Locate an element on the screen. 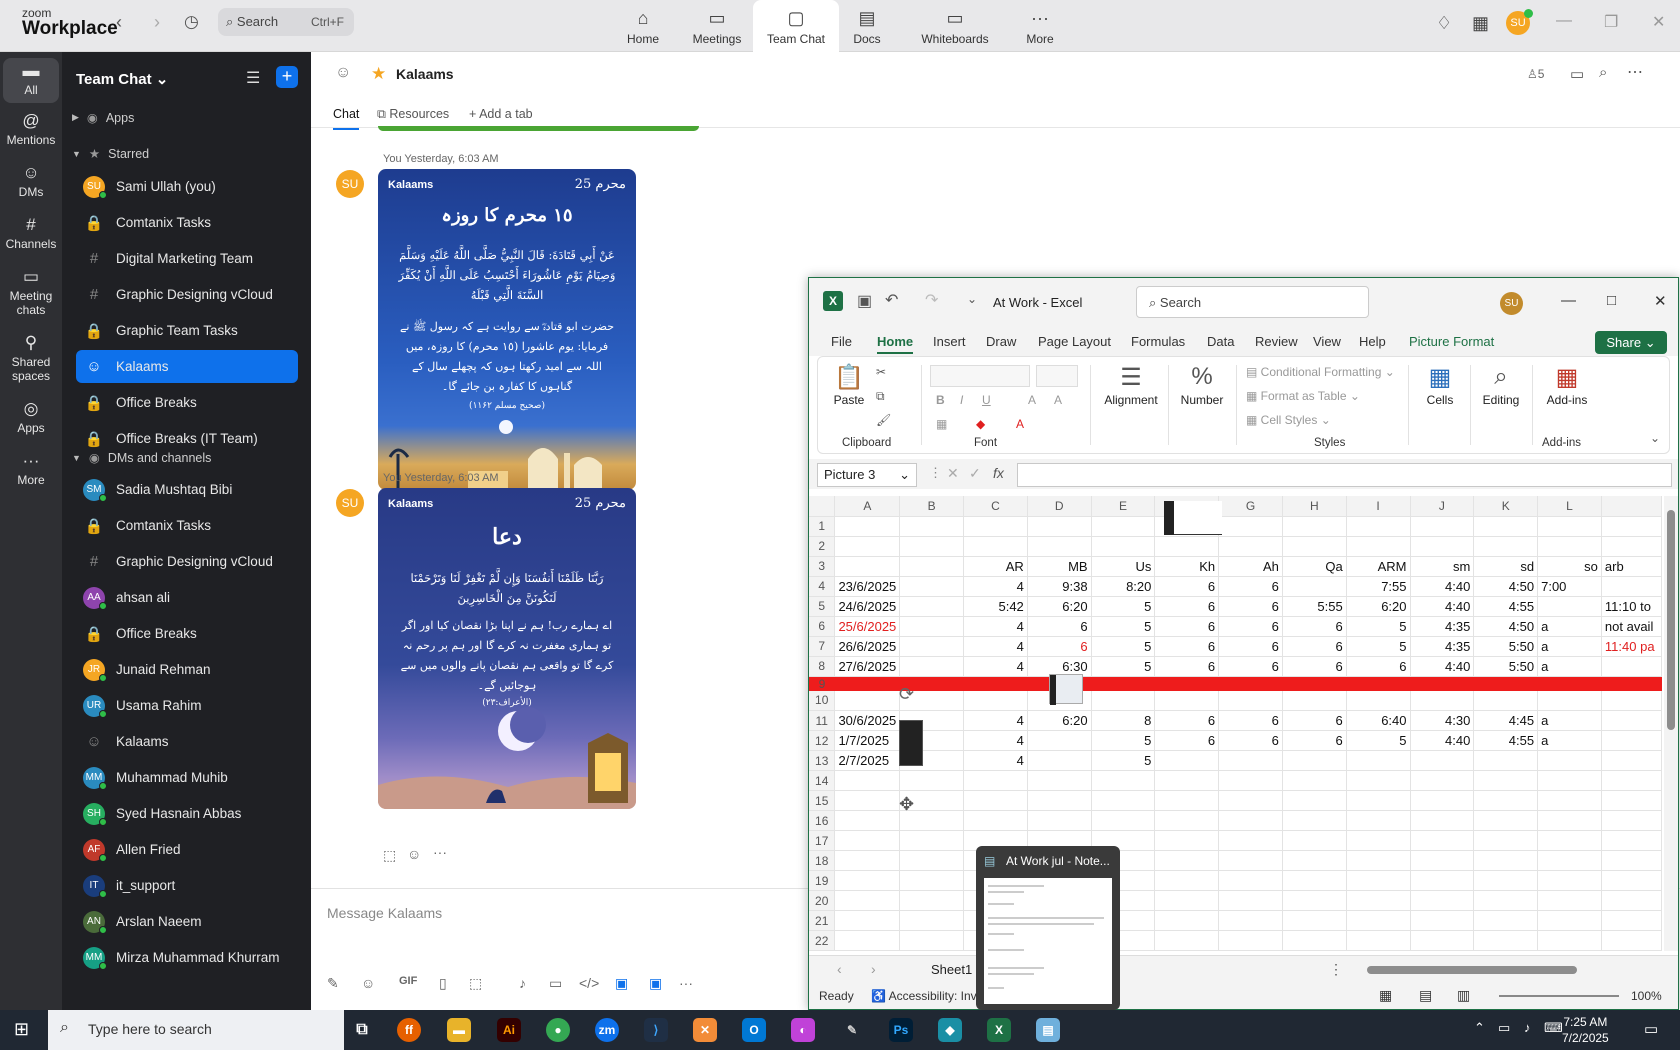 The width and height of the screenshot is (1680, 1050). firefox-icon: ff is located at coordinates (409, 1030).